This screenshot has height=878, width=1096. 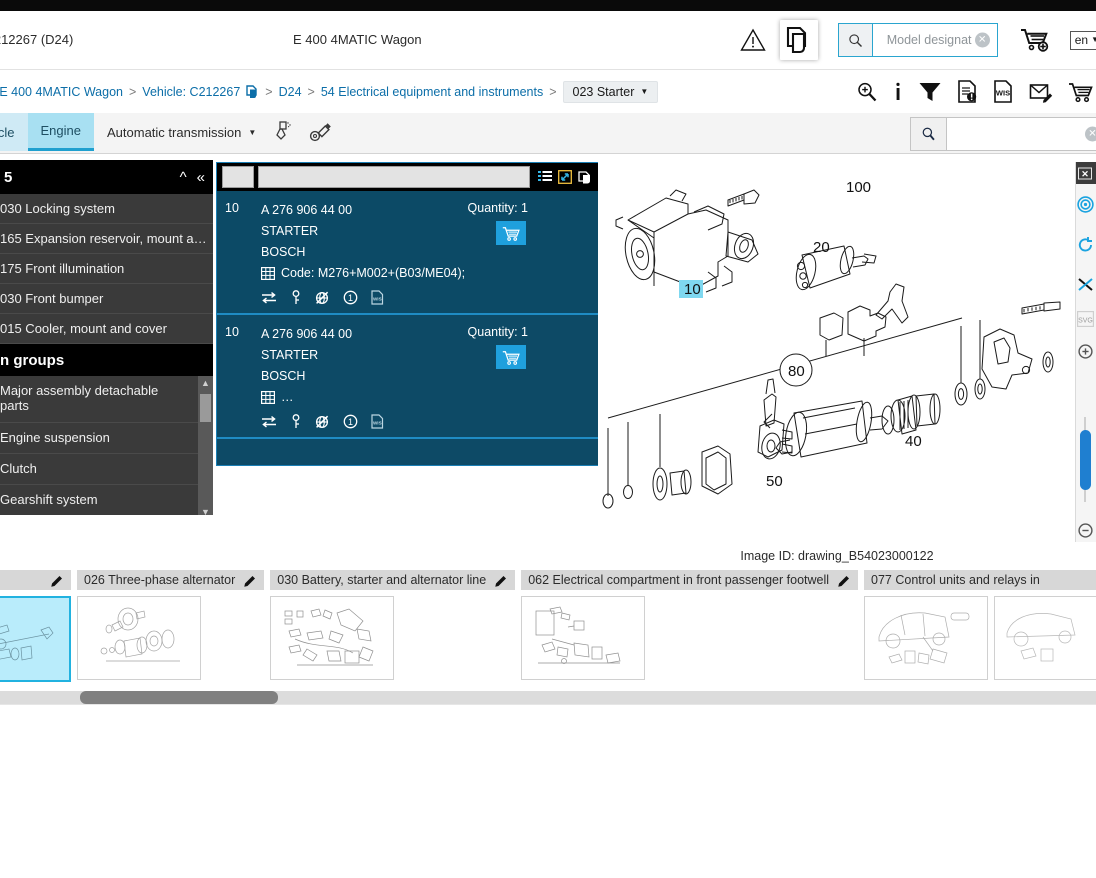 What do you see at coordinates (1036, 40) in the screenshot?
I see `cart-add-icon` at bounding box center [1036, 40].